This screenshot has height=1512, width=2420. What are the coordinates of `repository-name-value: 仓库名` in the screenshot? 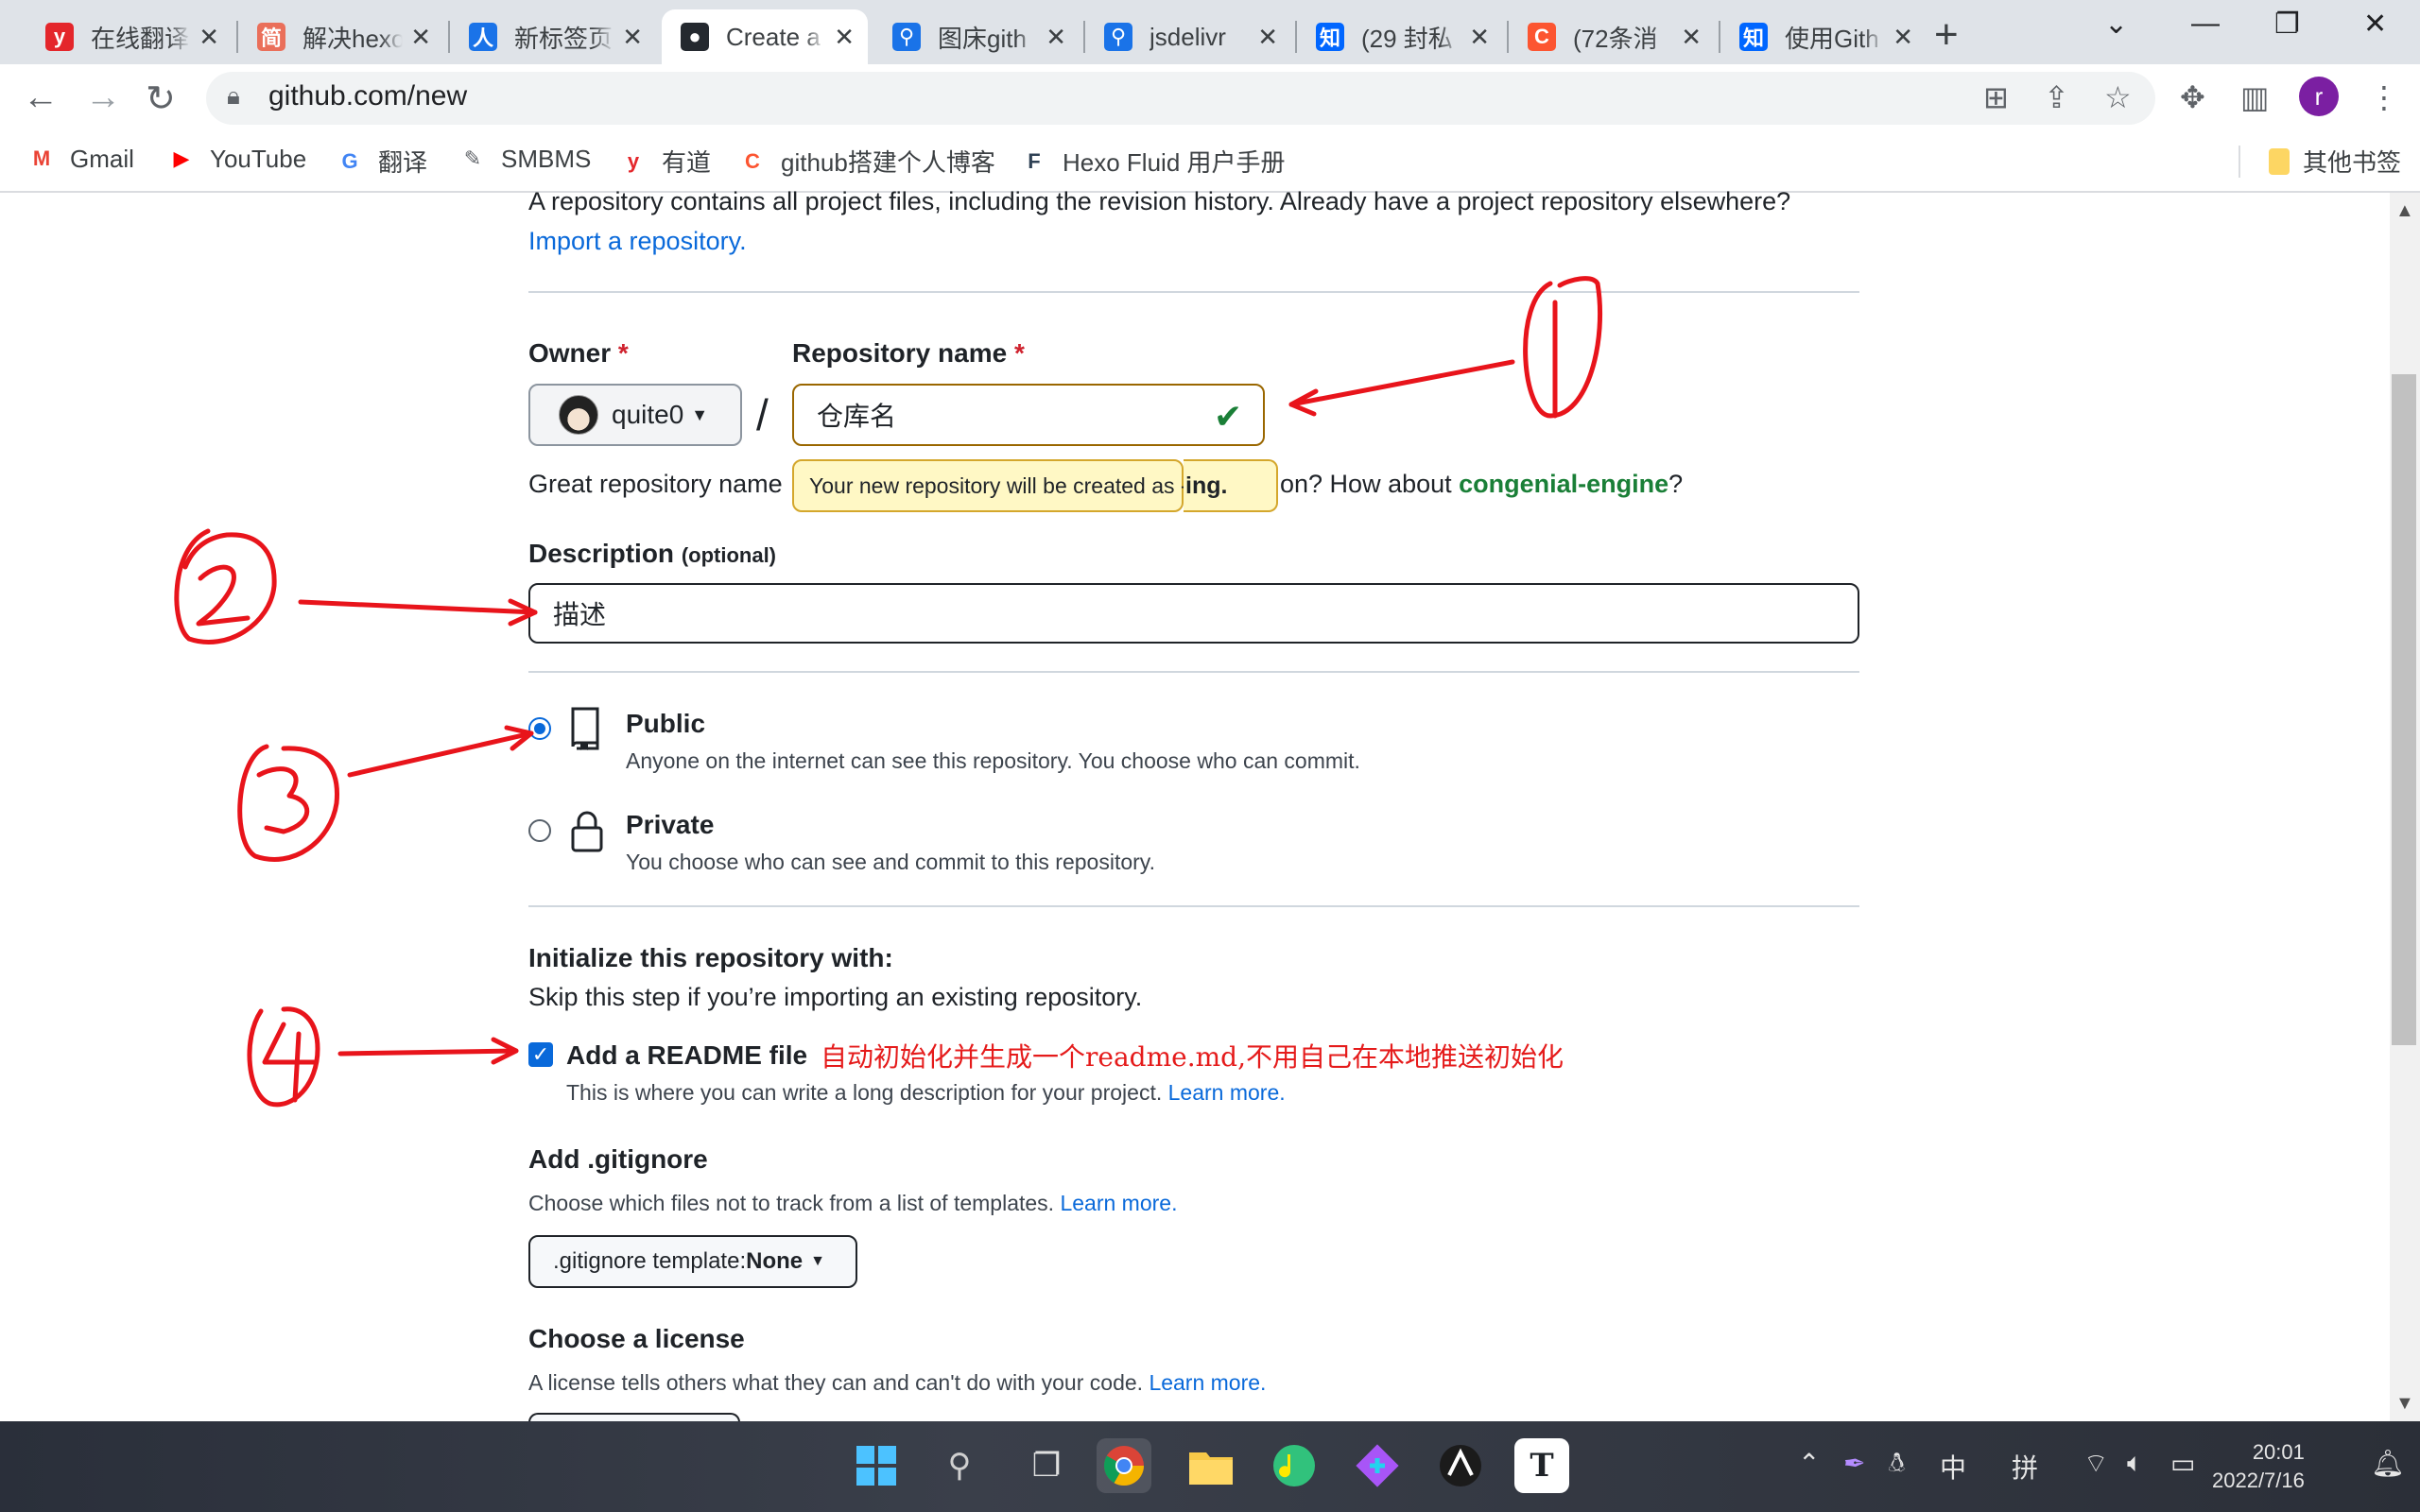 It's located at (857, 416).